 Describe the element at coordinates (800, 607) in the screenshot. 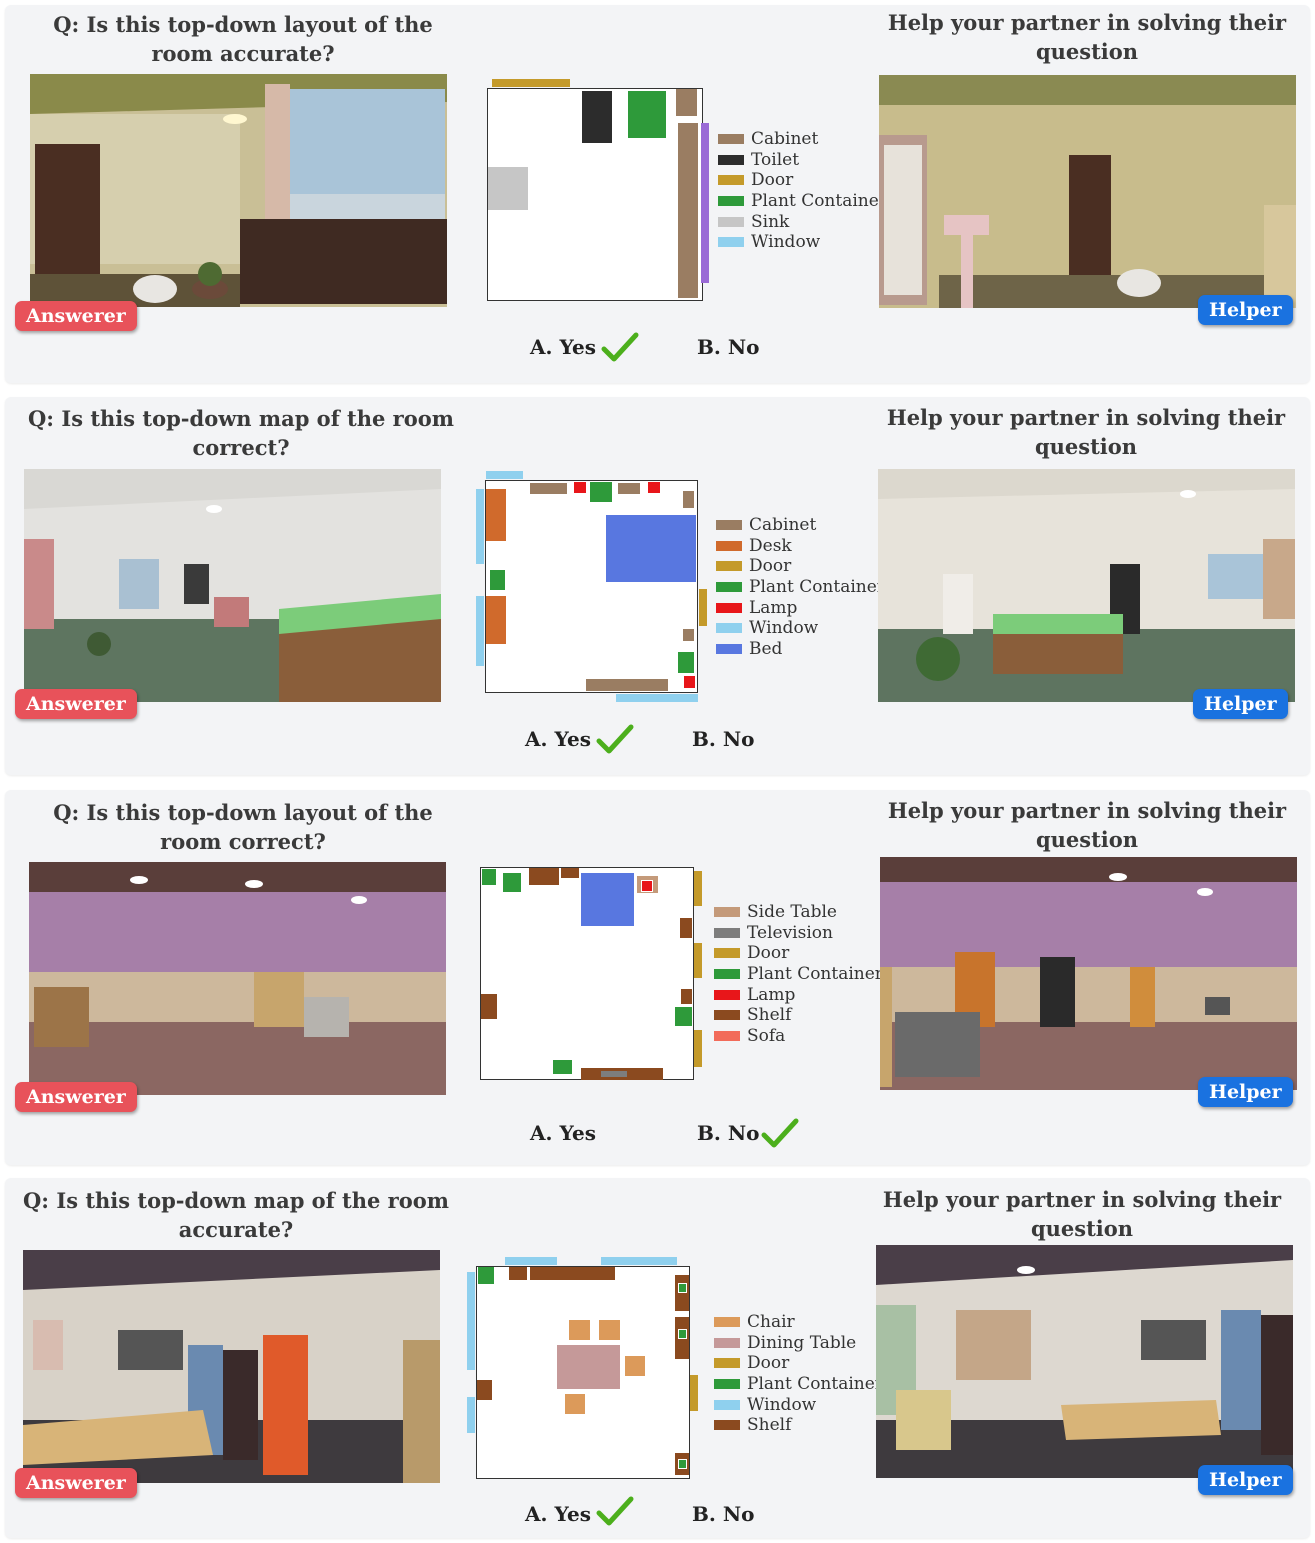

I see `legend-item: Lamp` at that location.